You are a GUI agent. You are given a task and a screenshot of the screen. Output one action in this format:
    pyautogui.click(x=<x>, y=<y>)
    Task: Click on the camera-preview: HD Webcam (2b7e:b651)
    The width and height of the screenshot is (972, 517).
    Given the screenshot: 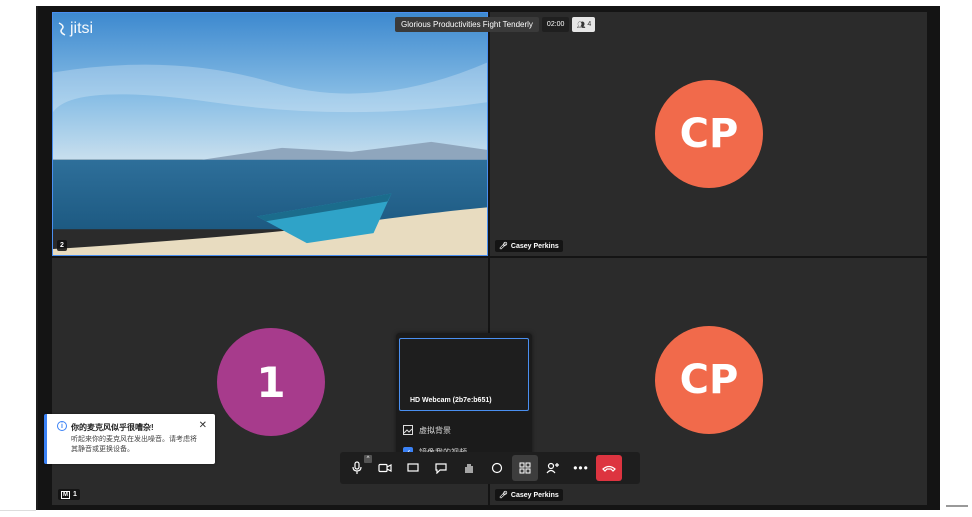 What is the action you would take?
    pyautogui.click(x=464, y=374)
    